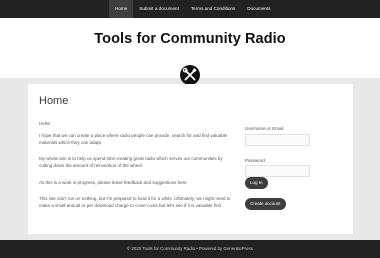 Image resolution: width=380 pixels, height=258 pixels. I want to click on login-button: Log In, so click(256, 183).